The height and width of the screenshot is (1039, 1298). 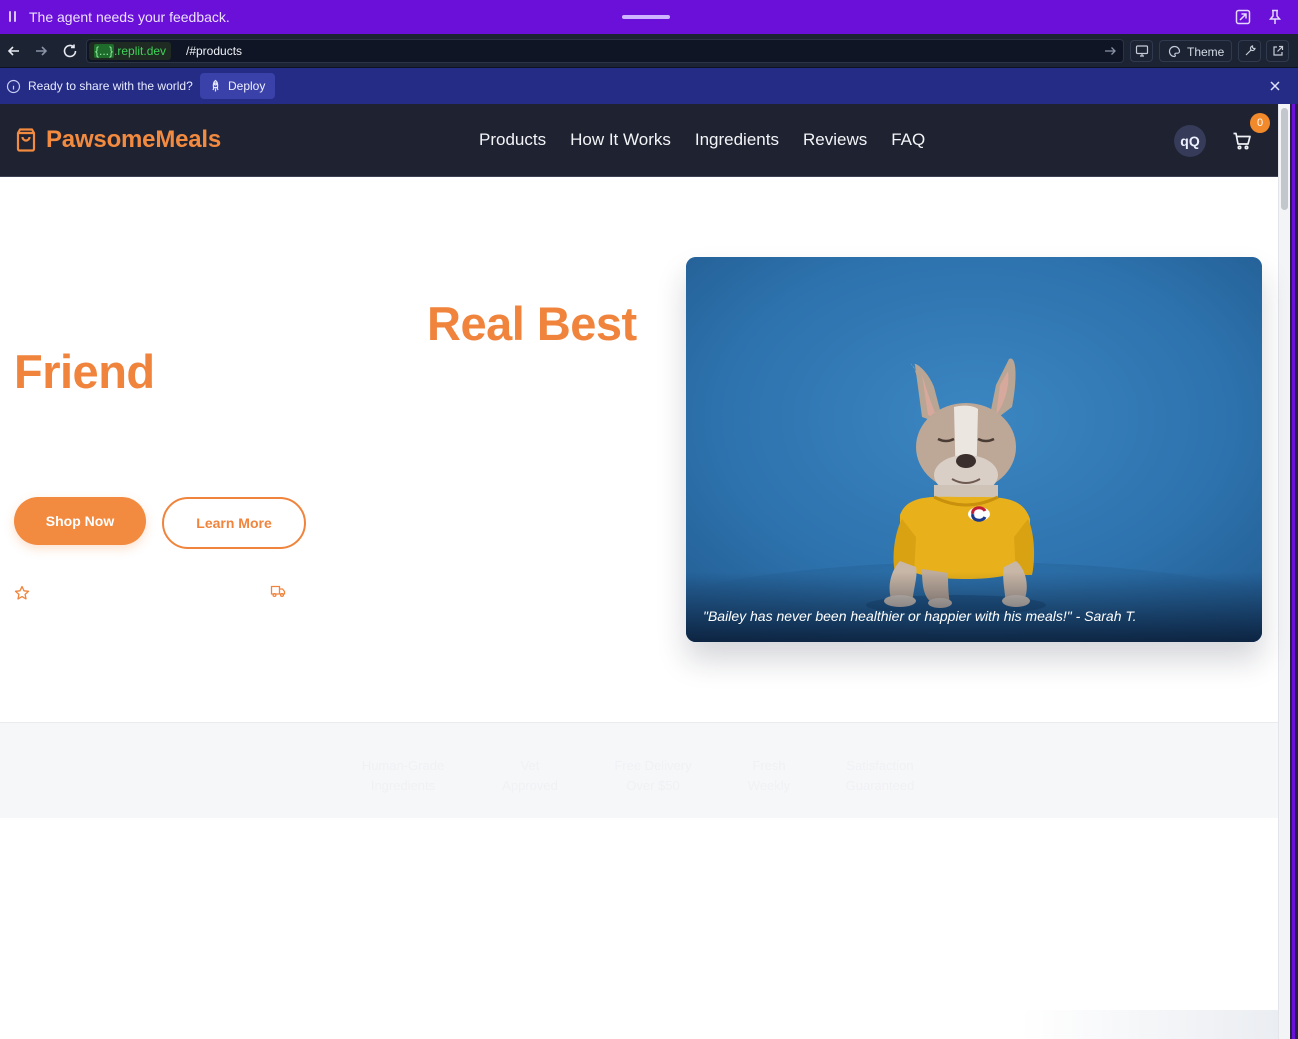 What do you see at coordinates (880, 775) in the screenshot?
I see `feature-satisfaction: Satisfaction Guaranteed` at bounding box center [880, 775].